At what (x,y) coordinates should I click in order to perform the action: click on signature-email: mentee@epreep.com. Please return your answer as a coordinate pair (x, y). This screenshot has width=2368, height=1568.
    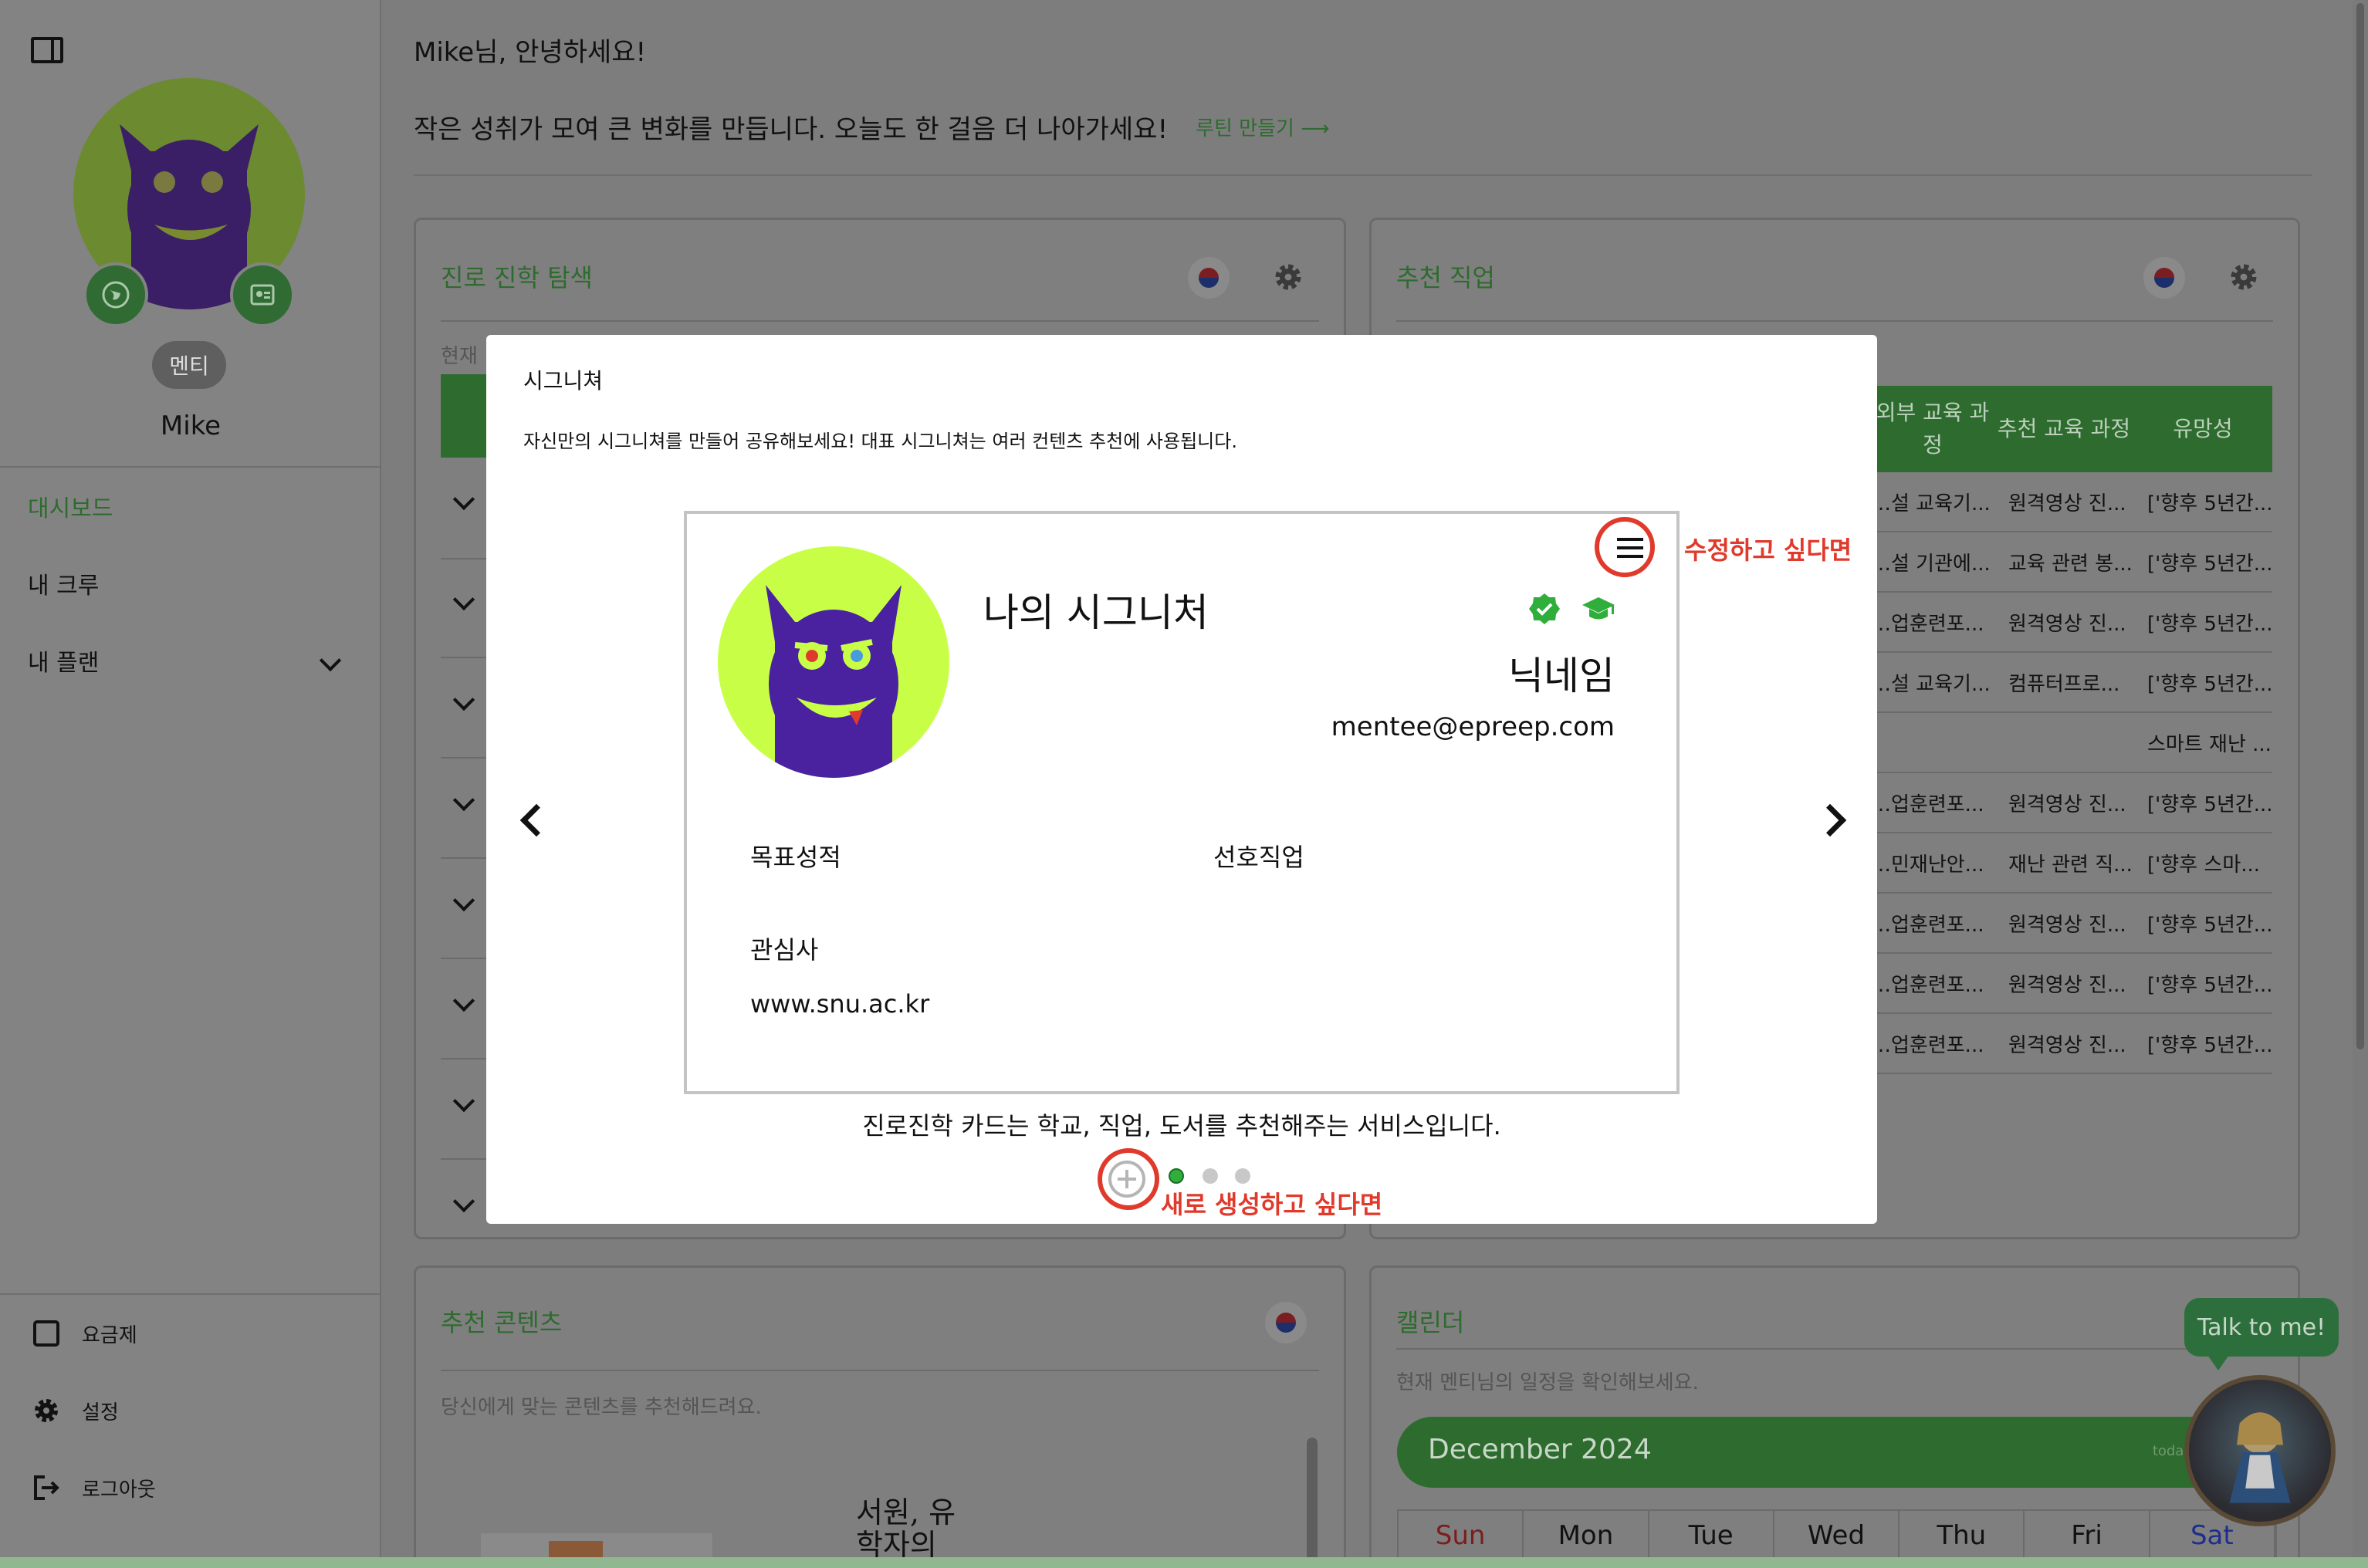
    Looking at the image, I should click on (1473, 726).